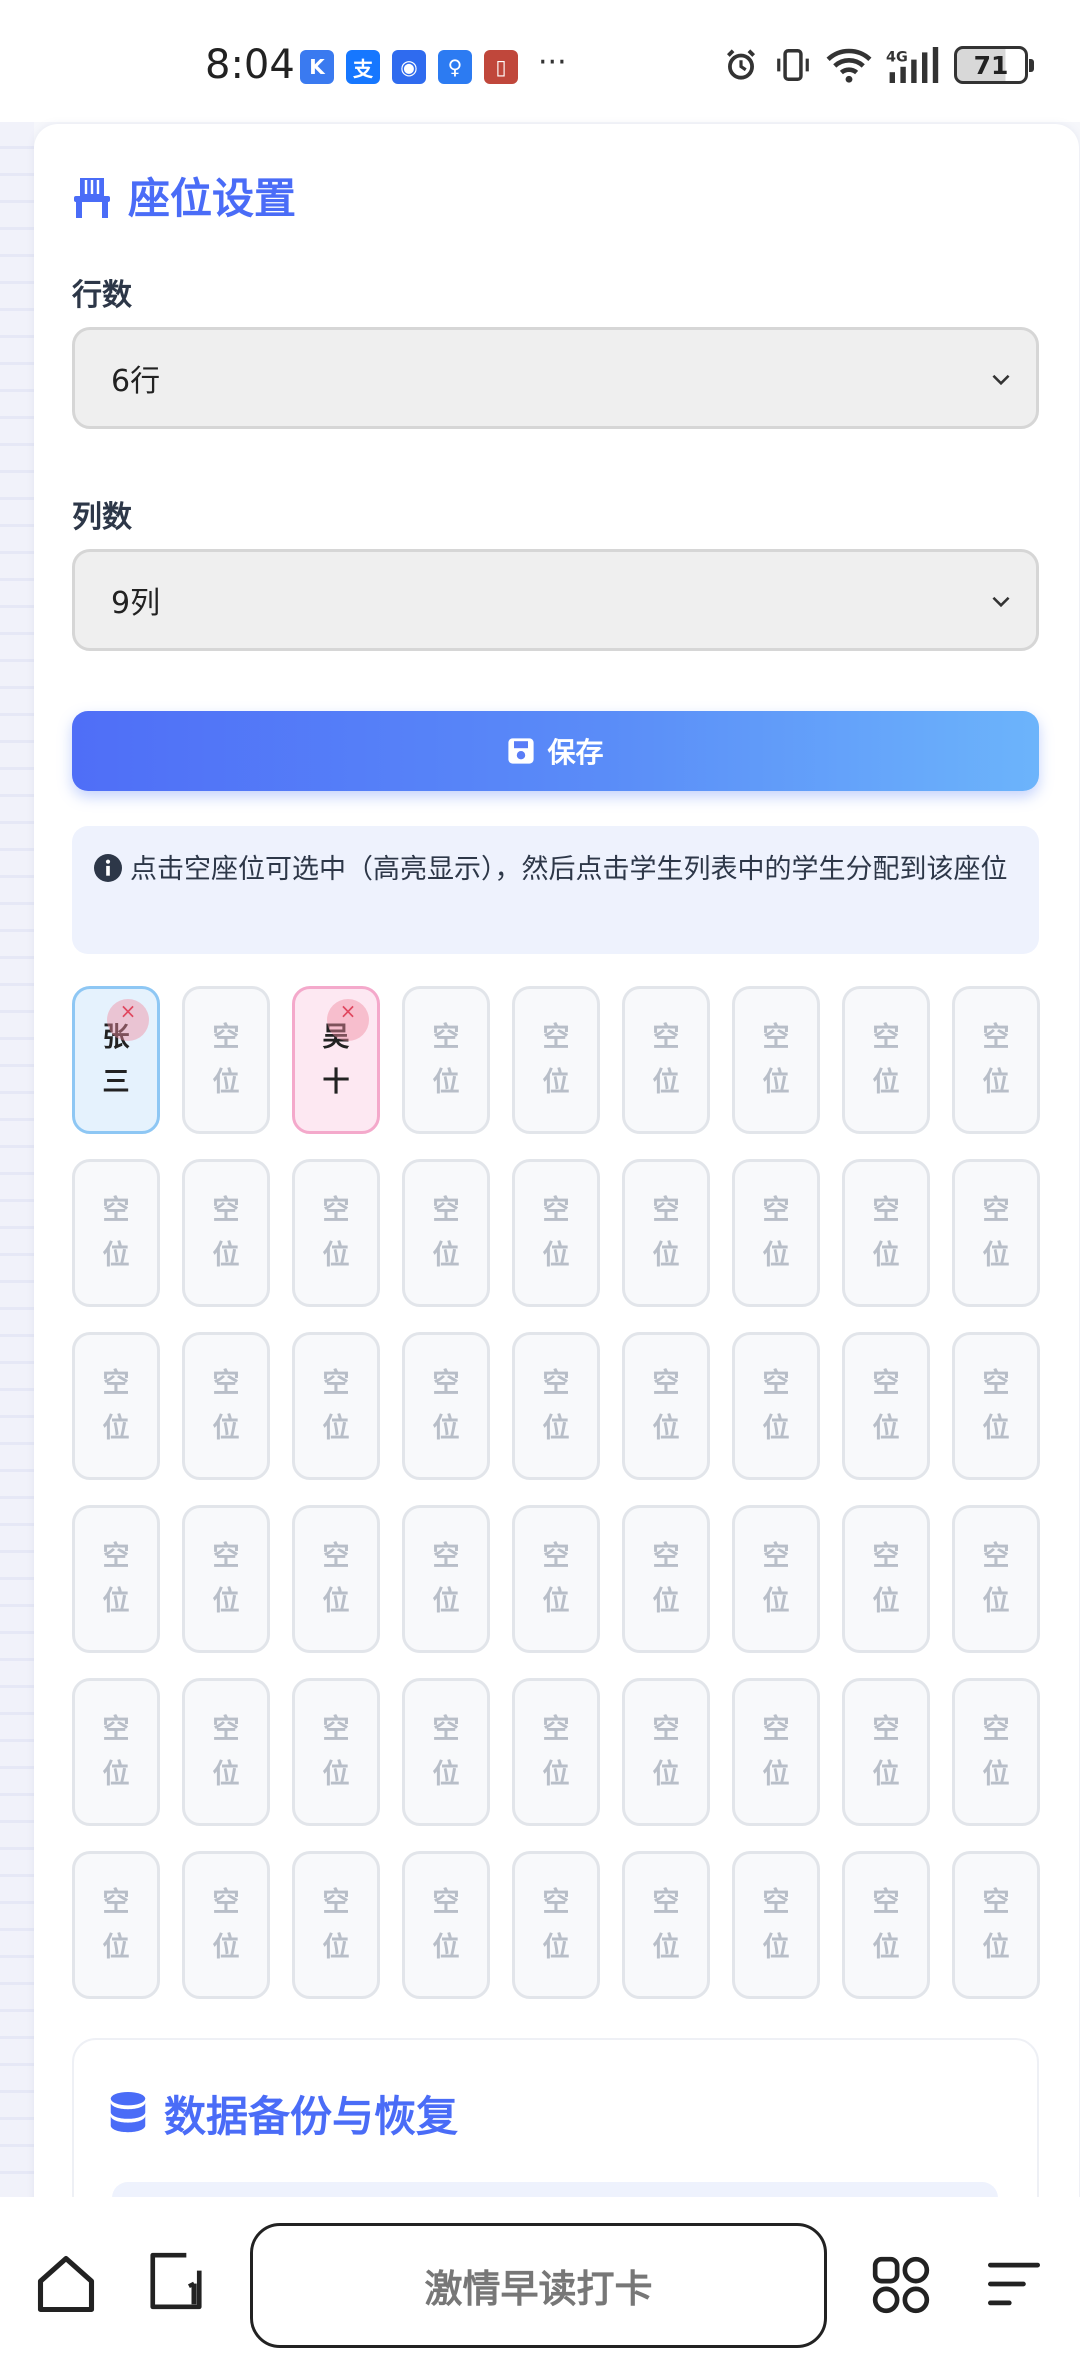 This screenshot has width=1080, height=2376. Describe the element at coordinates (994, 65) in the screenshot. I see `battery-indicator: 71` at that location.